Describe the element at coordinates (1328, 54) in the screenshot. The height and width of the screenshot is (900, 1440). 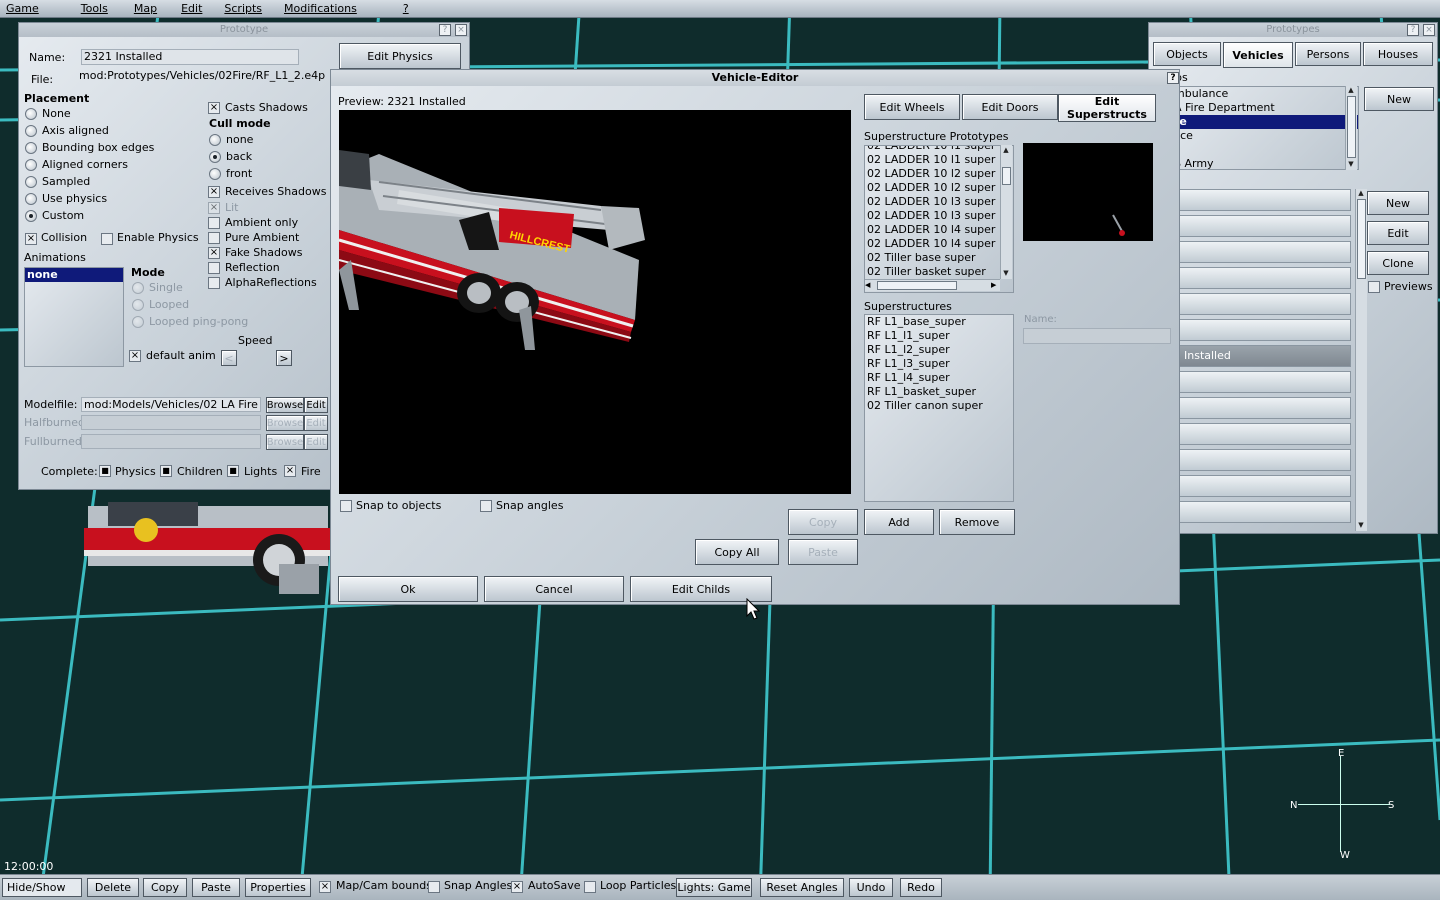
I see `tab-persons: Persons` at that location.